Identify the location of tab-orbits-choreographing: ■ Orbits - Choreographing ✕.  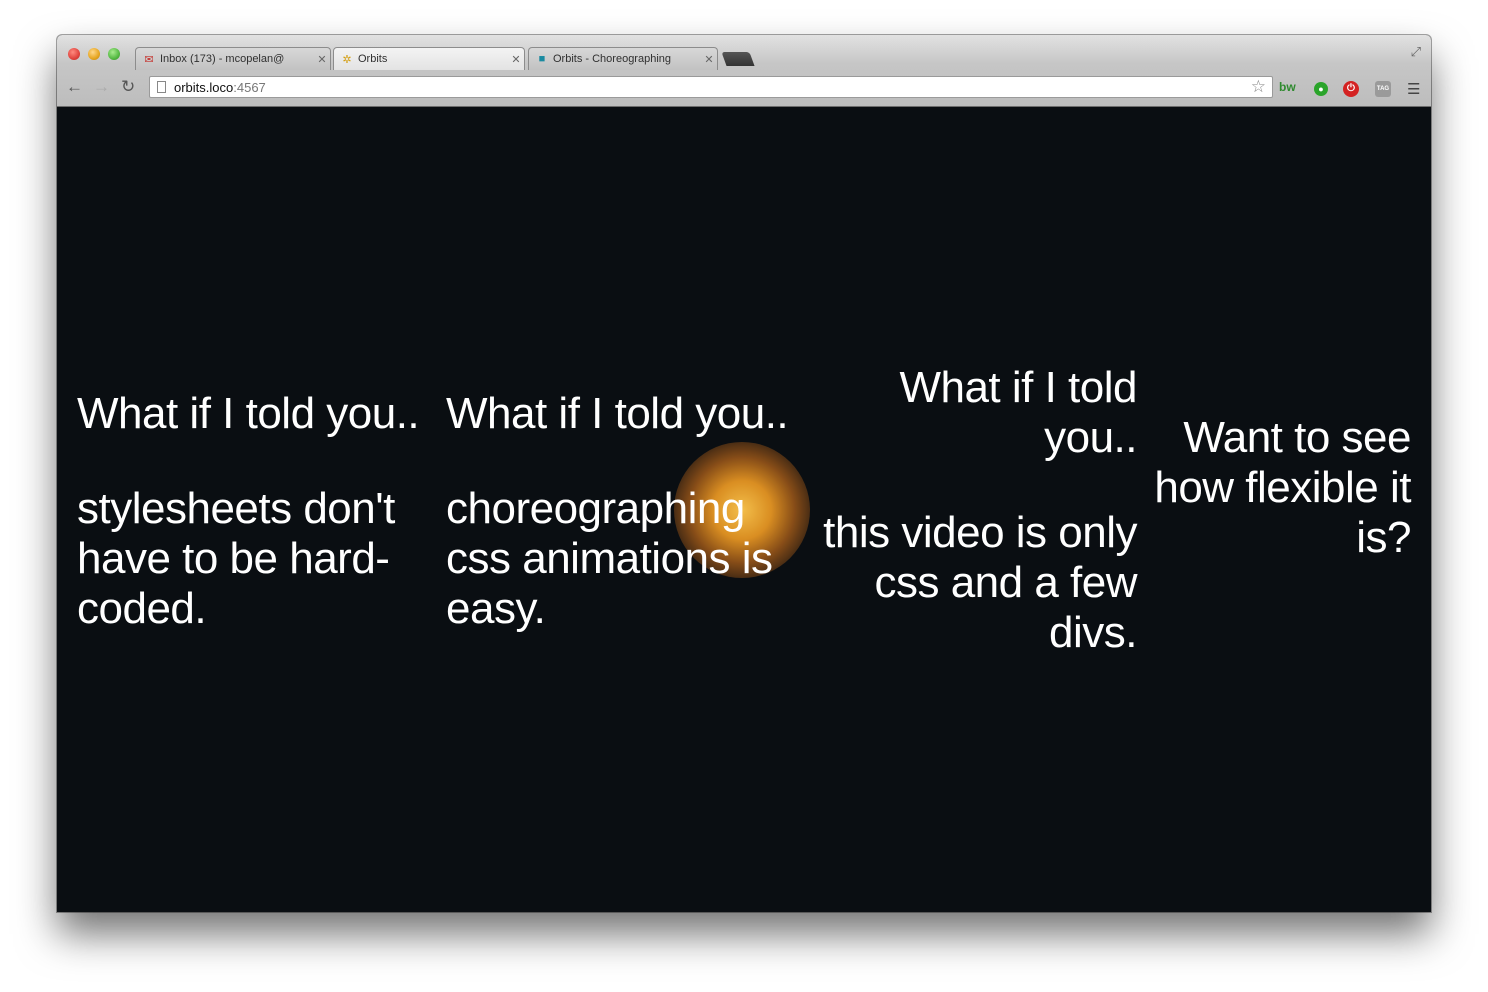
(623, 58).